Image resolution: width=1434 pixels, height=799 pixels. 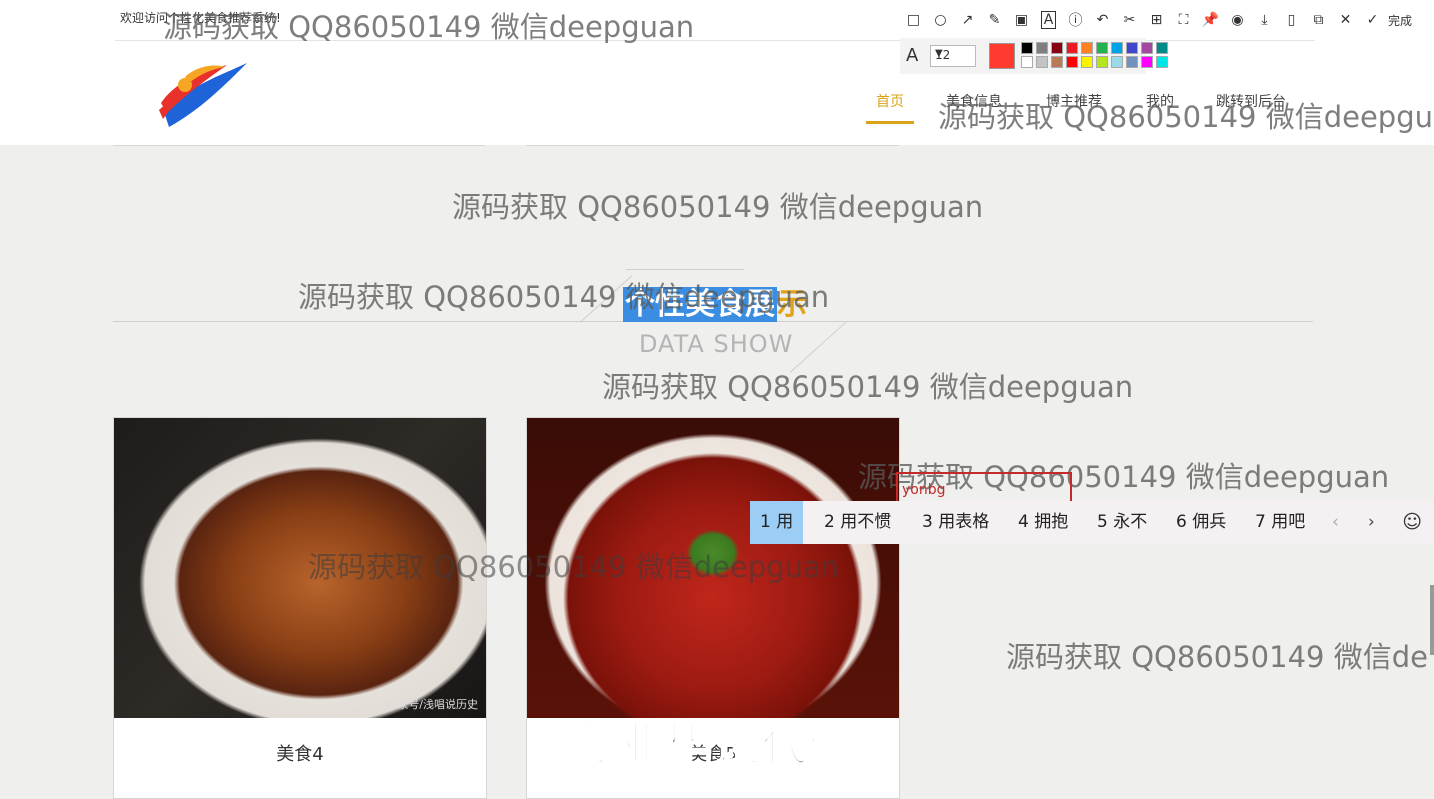 What do you see at coordinates (1372, 20) in the screenshot?
I see `check-icon: ✓` at bounding box center [1372, 20].